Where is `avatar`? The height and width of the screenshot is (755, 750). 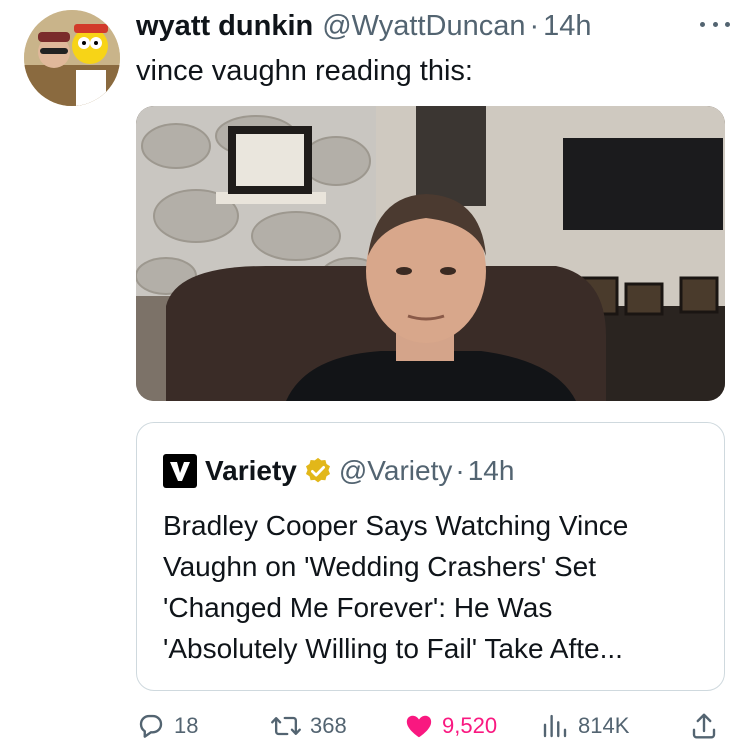
avatar is located at coordinates (72, 58).